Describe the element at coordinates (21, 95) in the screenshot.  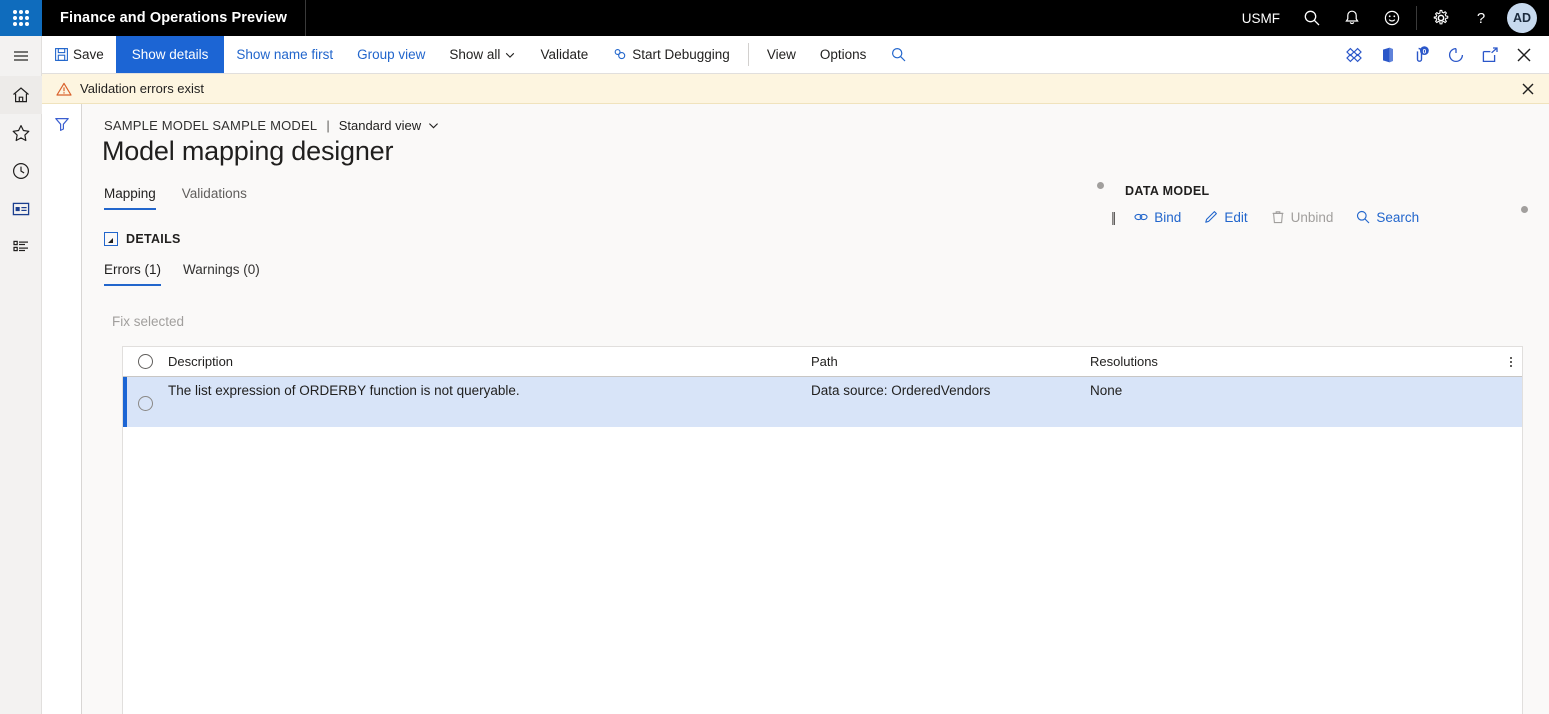
I see `sidebar-item-home` at that location.